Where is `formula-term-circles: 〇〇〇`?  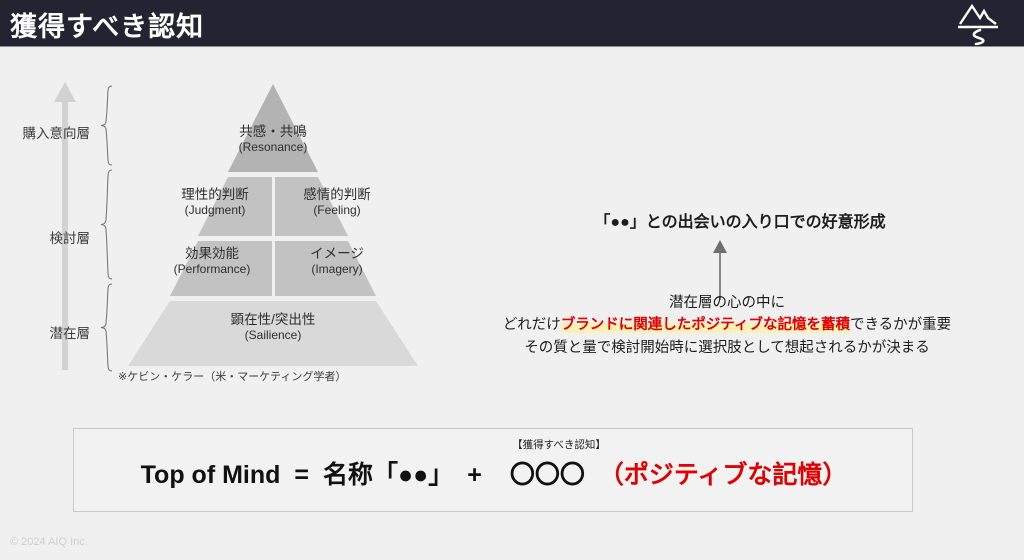
formula-term-circles: 〇〇〇 is located at coordinates (547, 475).